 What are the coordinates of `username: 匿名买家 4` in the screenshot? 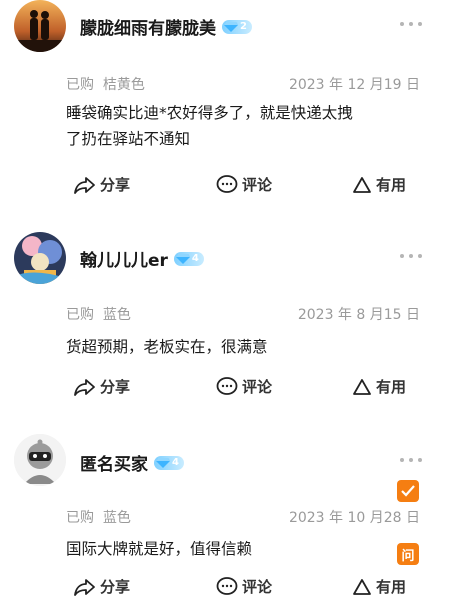 It's located at (132, 462).